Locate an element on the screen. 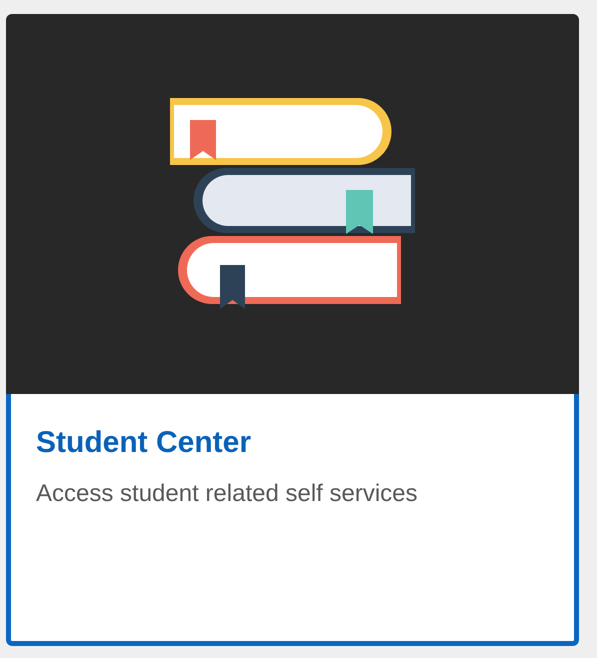 The width and height of the screenshot is (597, 658). card-title: Student Center is located at coordinates (144, 443).